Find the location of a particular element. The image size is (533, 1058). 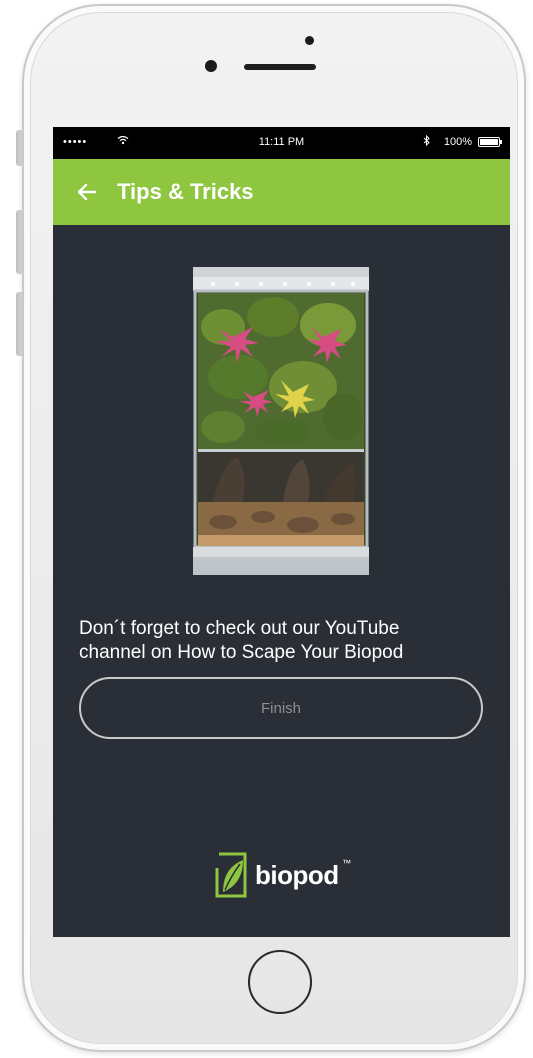

app-bar: Tips & Tricks is located at coordinates (281, 192).